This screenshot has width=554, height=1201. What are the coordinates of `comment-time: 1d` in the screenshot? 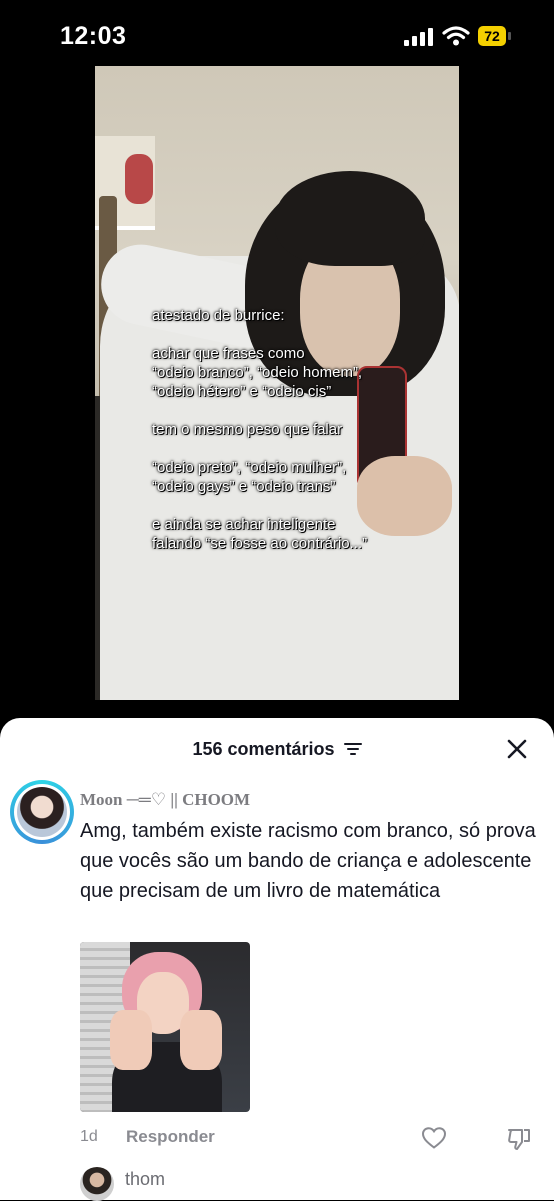 It's located at (89, 1136).